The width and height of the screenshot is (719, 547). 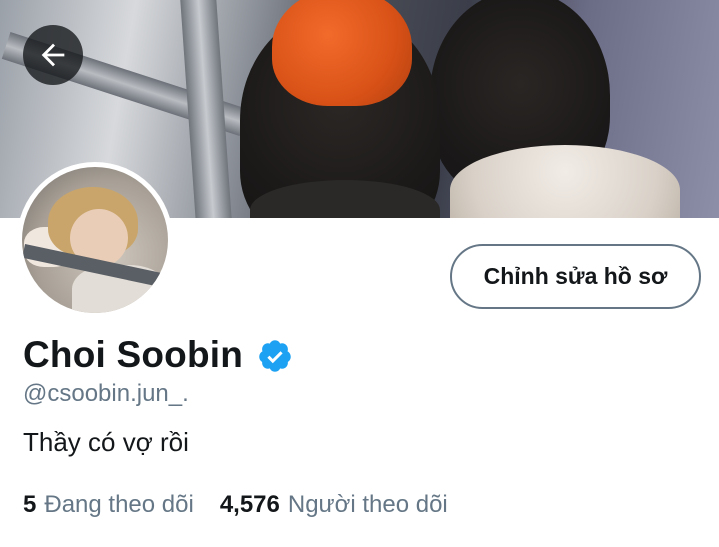 I want to click on followers-count: 4,576, so click(x=249, y=504).